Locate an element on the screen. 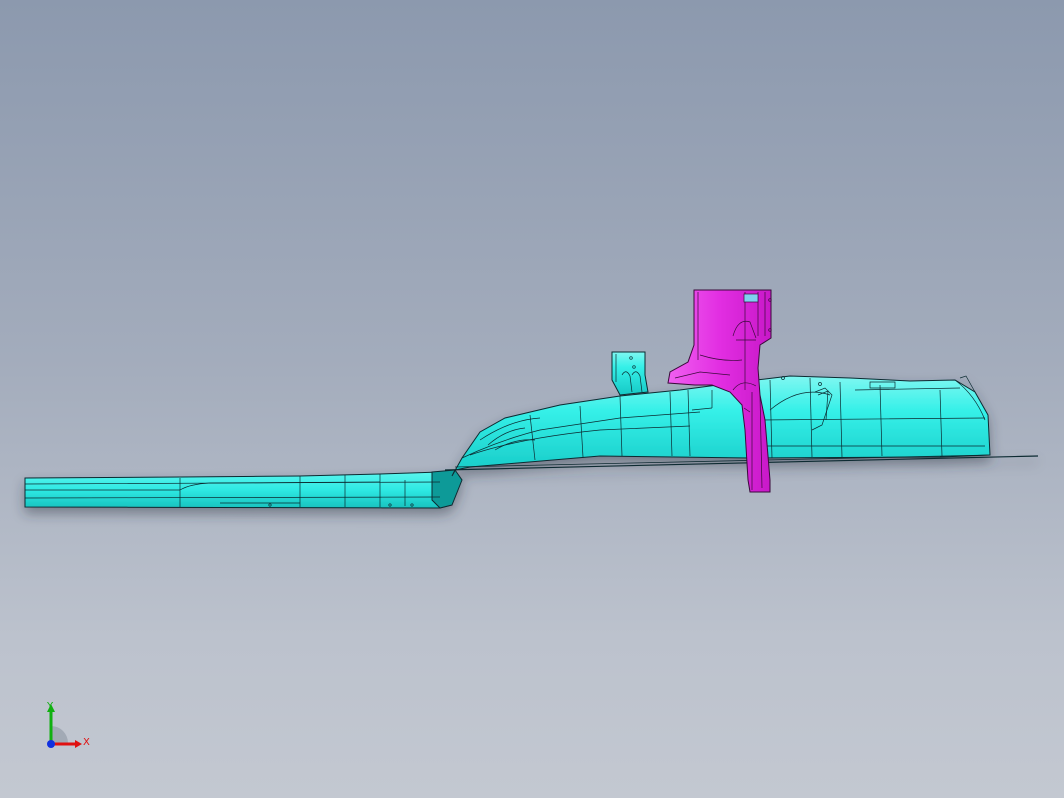 This screenshot has width=1064, height=798. small-bracket is located at coordinates (630, 373).